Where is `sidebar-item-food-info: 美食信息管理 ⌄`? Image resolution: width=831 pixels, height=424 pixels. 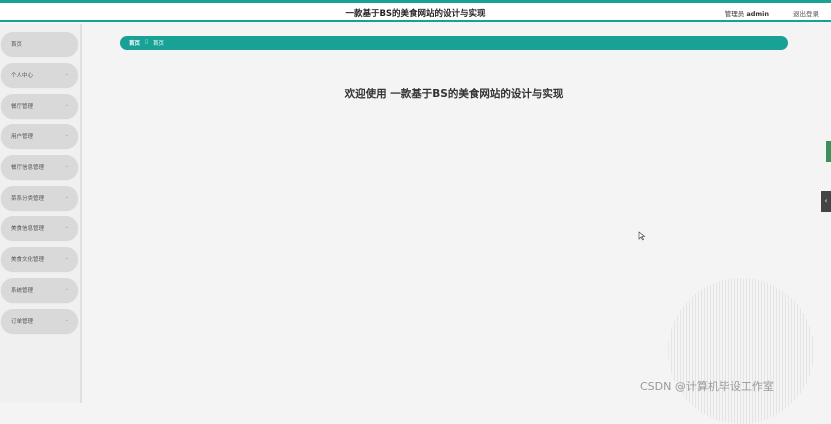 sidebar-item-food-info: 美食信息管理 ⌄ is located at coordinates (39, 228).